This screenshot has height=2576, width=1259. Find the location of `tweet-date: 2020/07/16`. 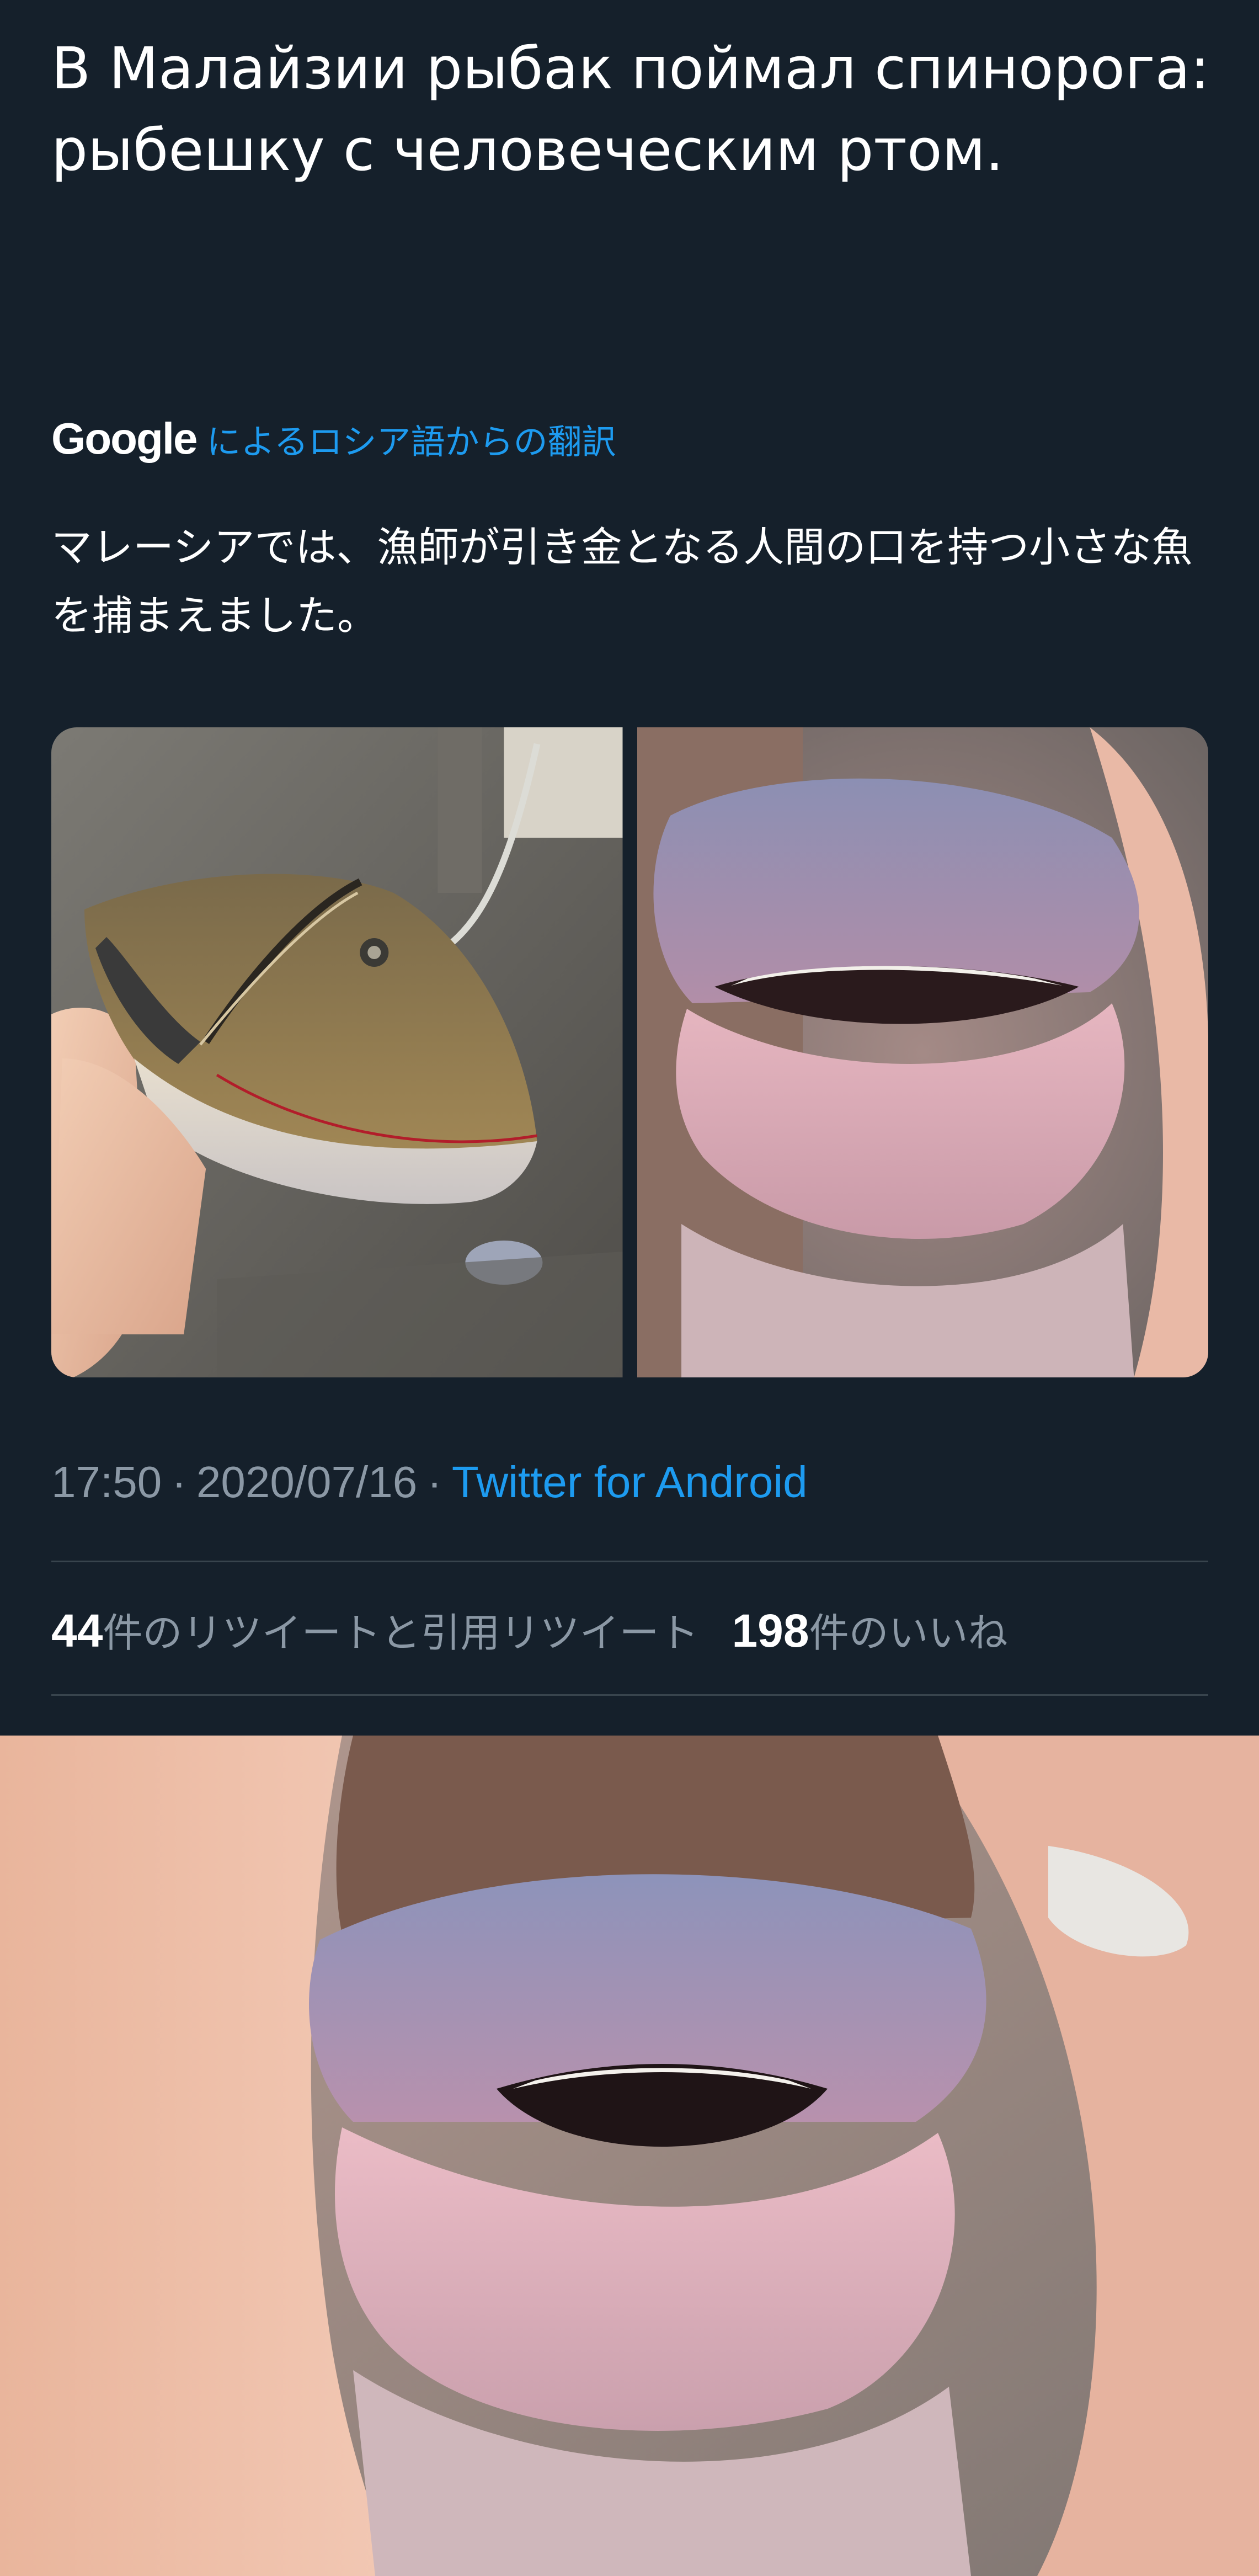

tweet-date: 2020/07/16 is located at coordinates (306, 1482).